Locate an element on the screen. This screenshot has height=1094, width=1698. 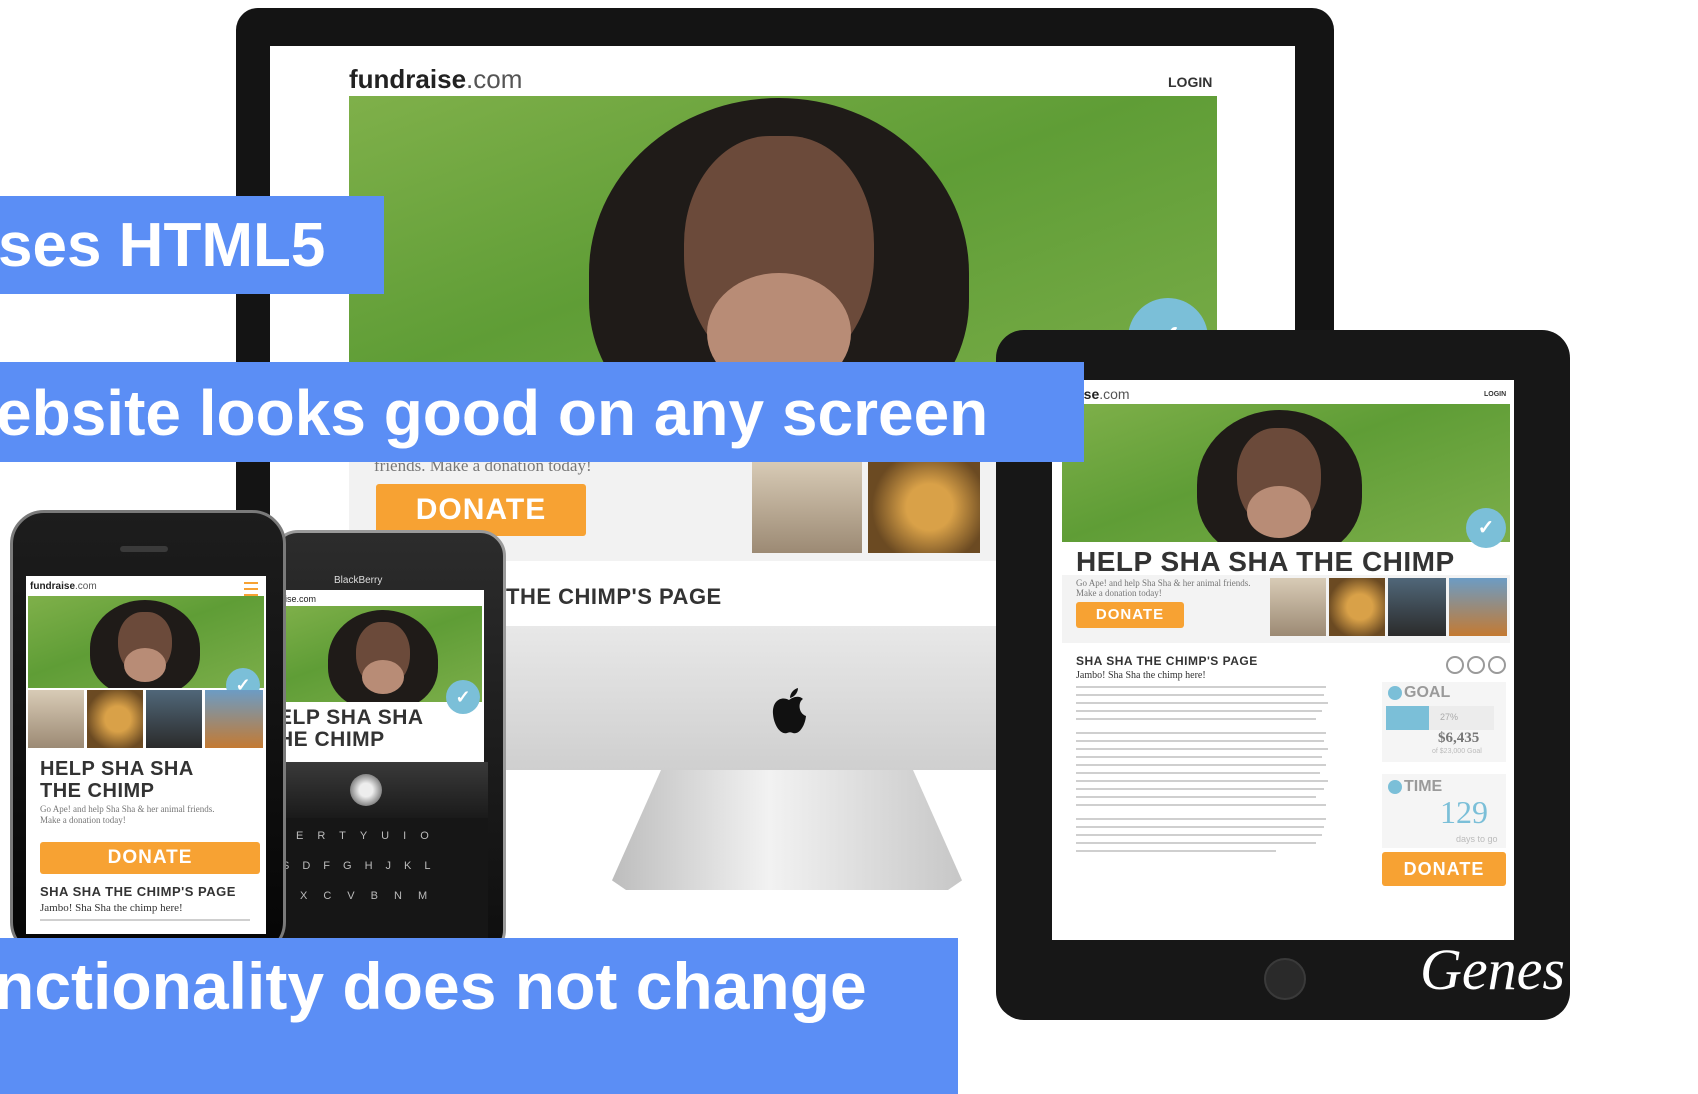
tablet-hero-photo is located at coordinates (1286, 473).